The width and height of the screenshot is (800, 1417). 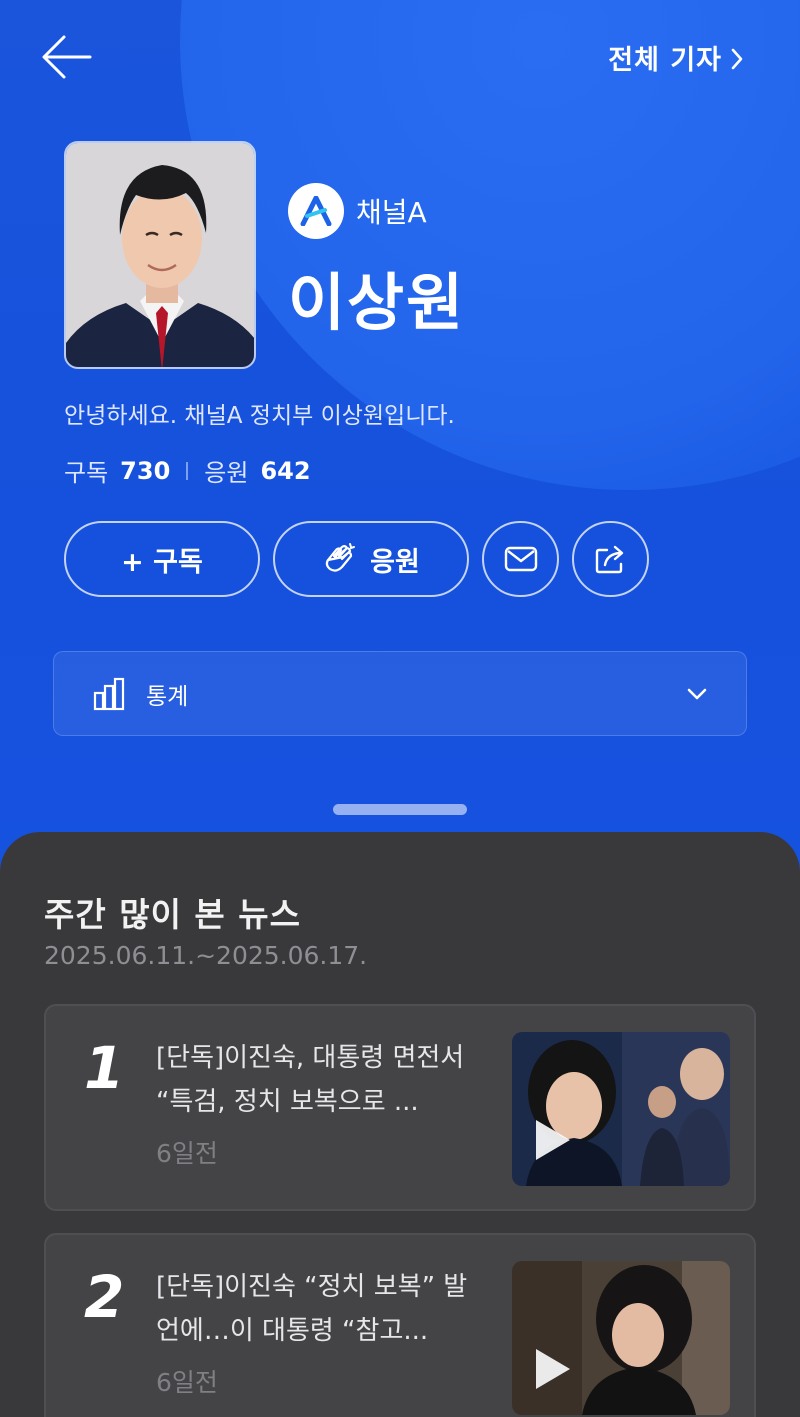 I want to click on share-icon, so click(x=609, y=559).